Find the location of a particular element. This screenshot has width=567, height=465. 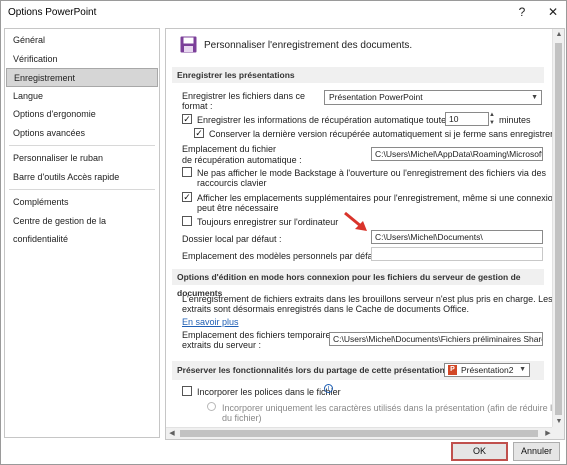

presentation-select: P Présentation2 ▼ is located at coordinates (487, 370).